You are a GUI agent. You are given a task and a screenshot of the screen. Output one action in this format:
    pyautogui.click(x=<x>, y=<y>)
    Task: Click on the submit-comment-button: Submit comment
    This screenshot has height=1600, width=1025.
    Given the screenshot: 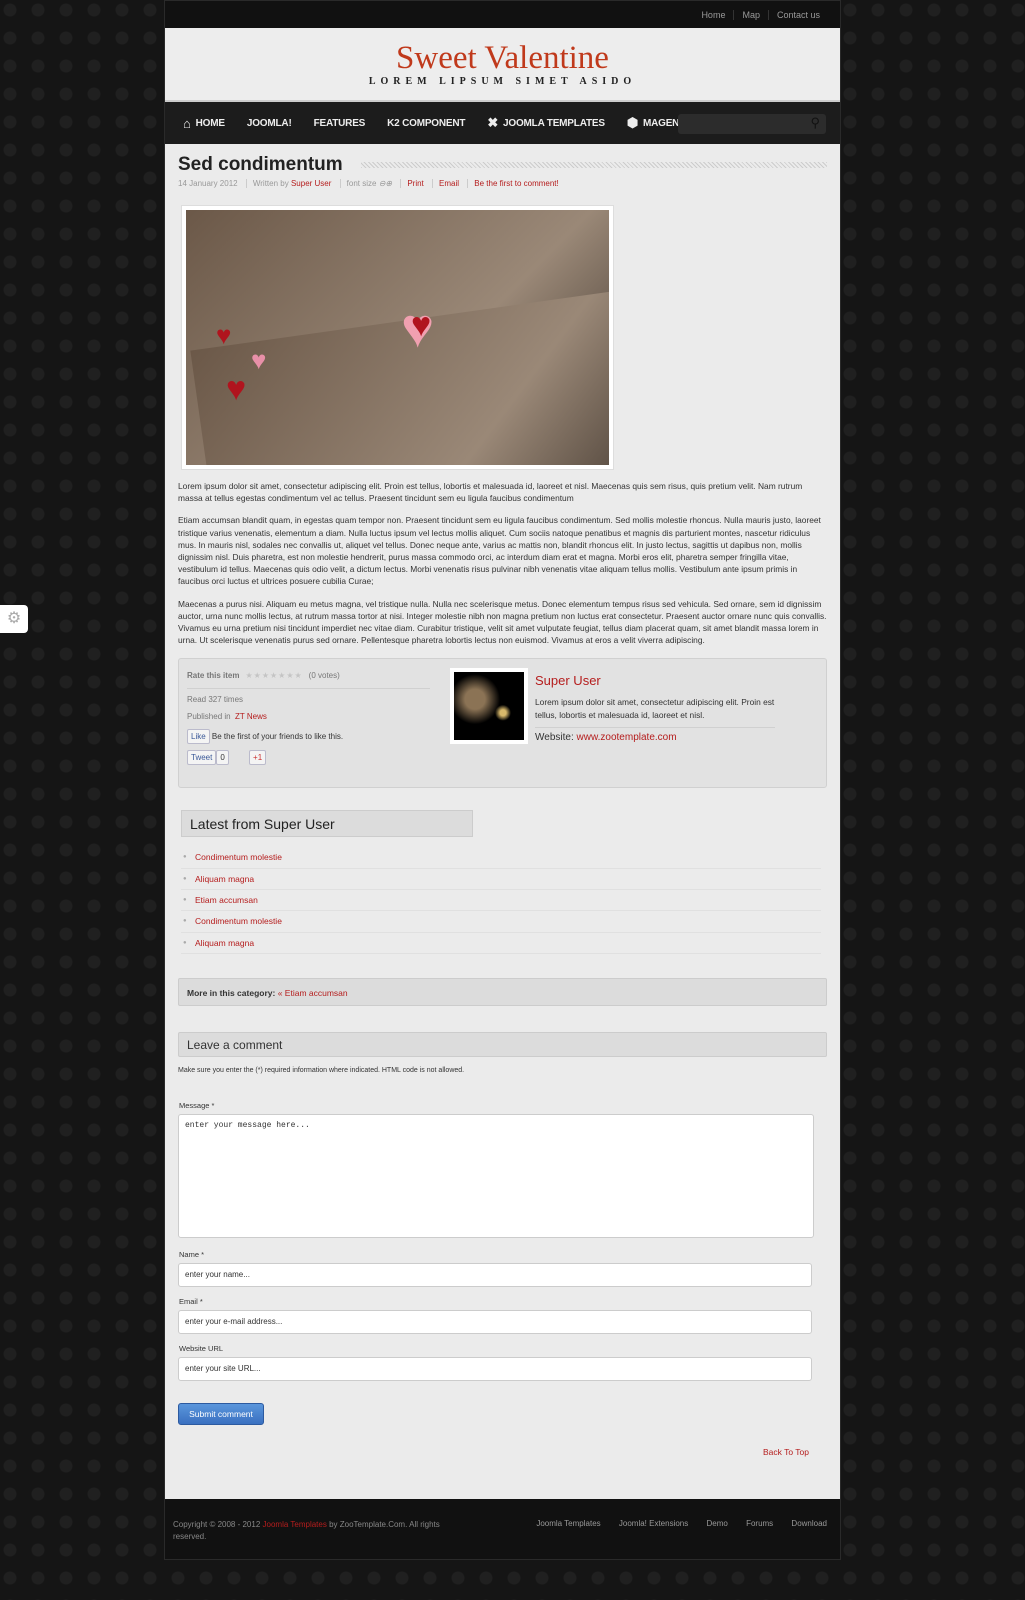 What is the action you would take?
    pyautogui.click(x=221, y=1413)
    